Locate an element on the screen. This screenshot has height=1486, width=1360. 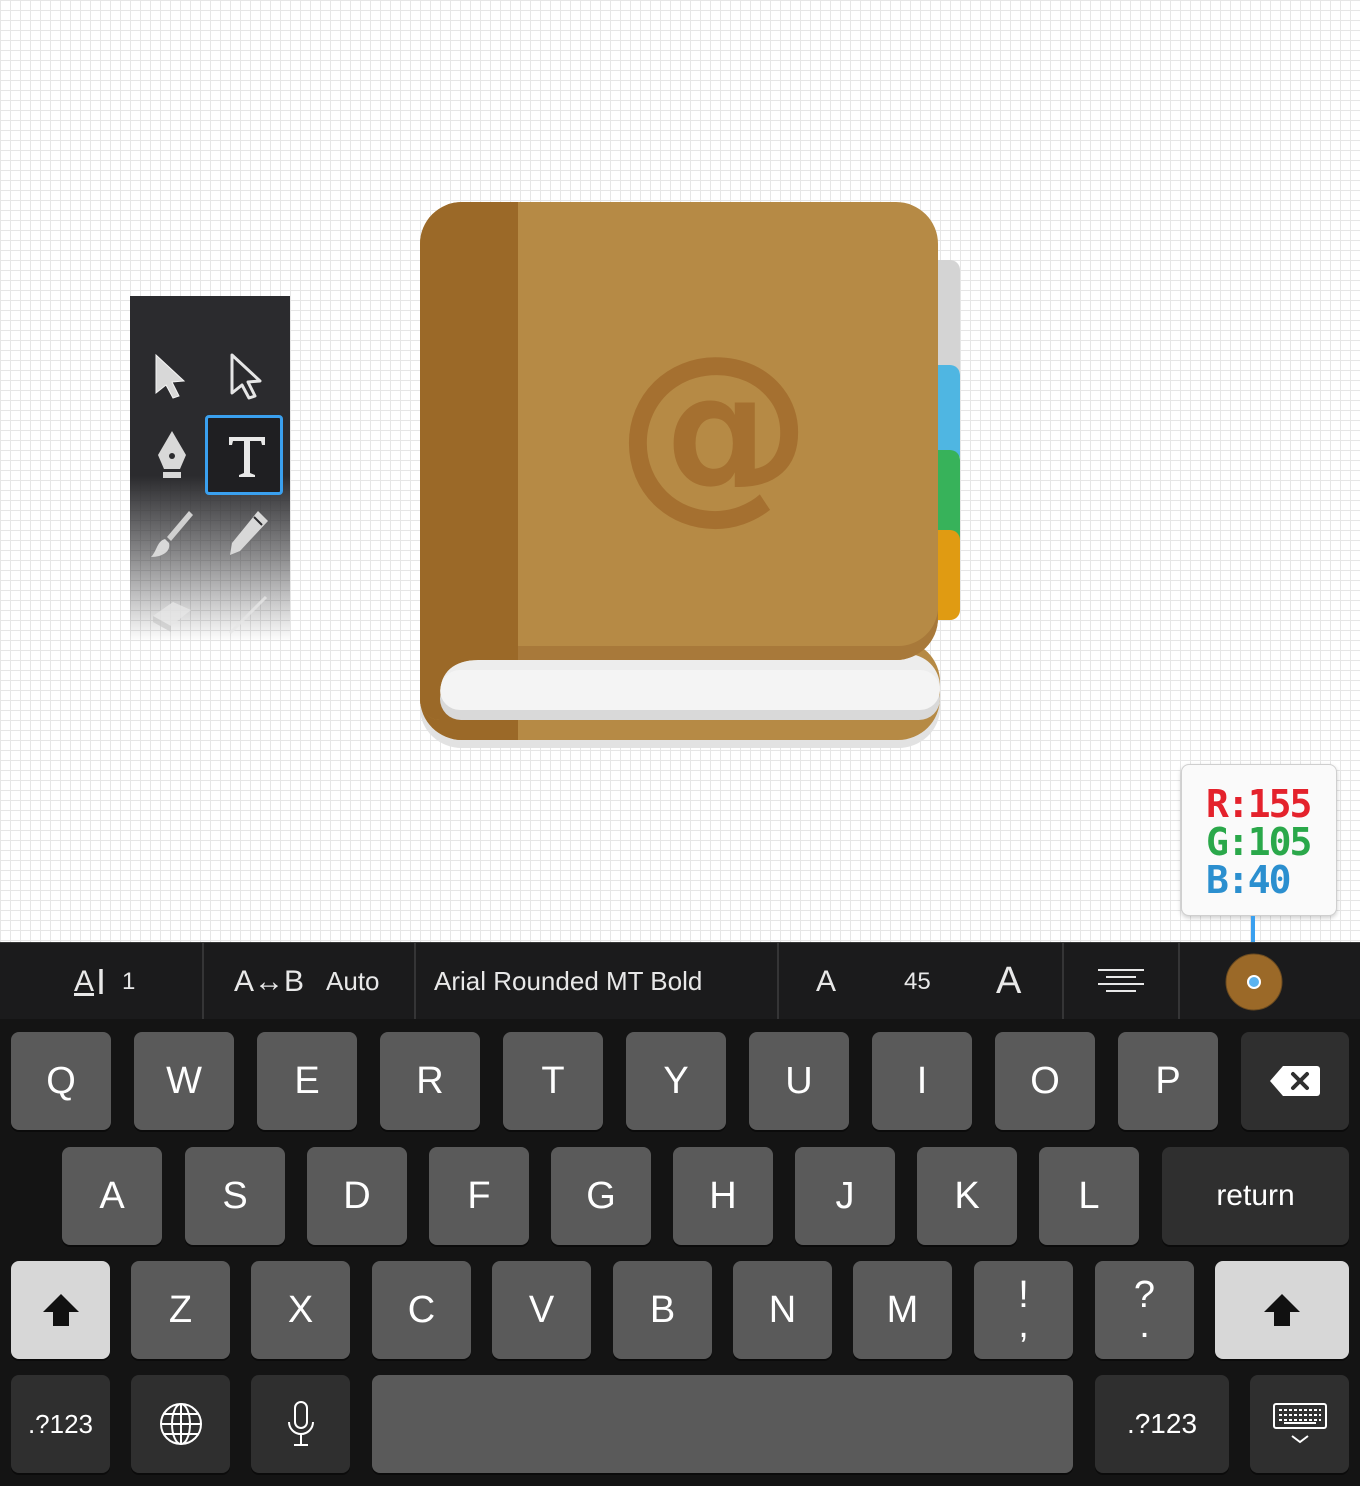
key-t: T is located at coordinates (553, 1081).